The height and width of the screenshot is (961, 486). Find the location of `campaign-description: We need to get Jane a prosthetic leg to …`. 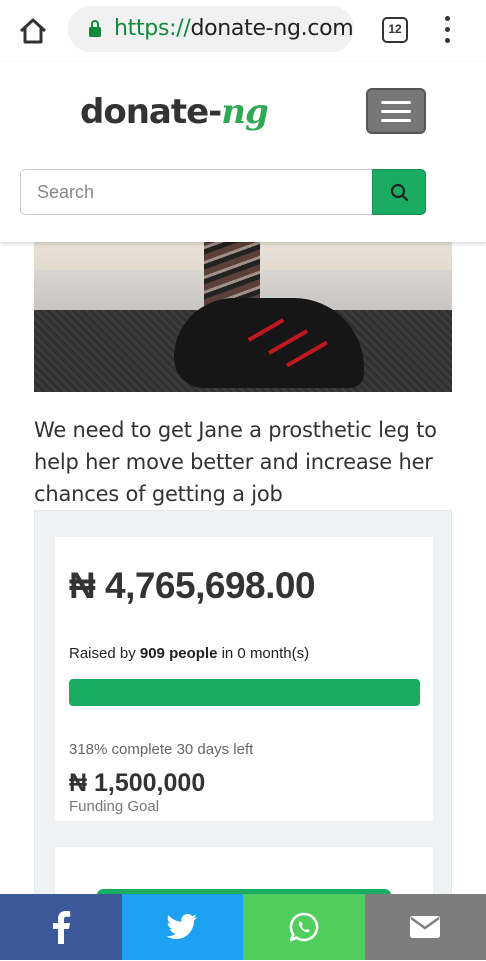

campaign-description: We need to get Jane a prosthetic leg to … is located at coordinates (244, 462).